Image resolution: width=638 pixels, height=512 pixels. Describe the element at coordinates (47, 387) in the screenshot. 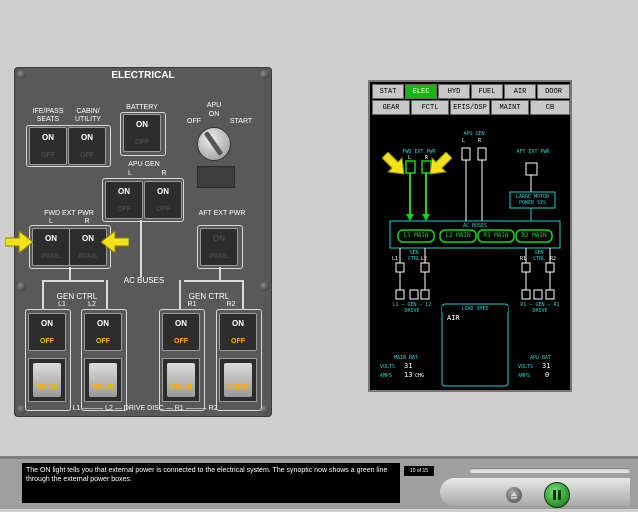

I see `drive-l1-label: DRIVE` at that location.